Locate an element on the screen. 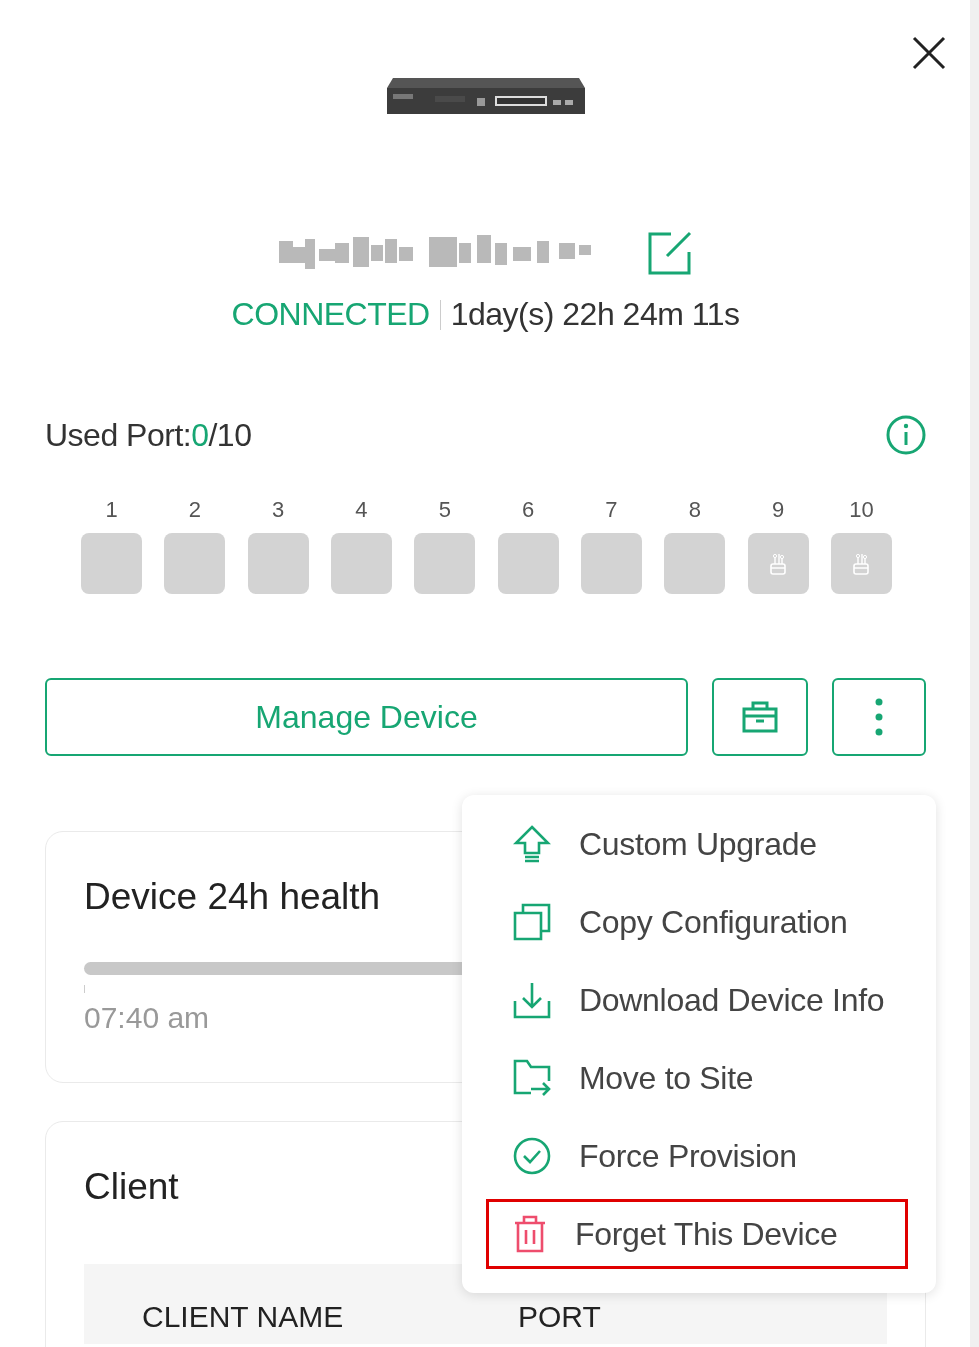  info-icon is located at coordinates (906, 435).